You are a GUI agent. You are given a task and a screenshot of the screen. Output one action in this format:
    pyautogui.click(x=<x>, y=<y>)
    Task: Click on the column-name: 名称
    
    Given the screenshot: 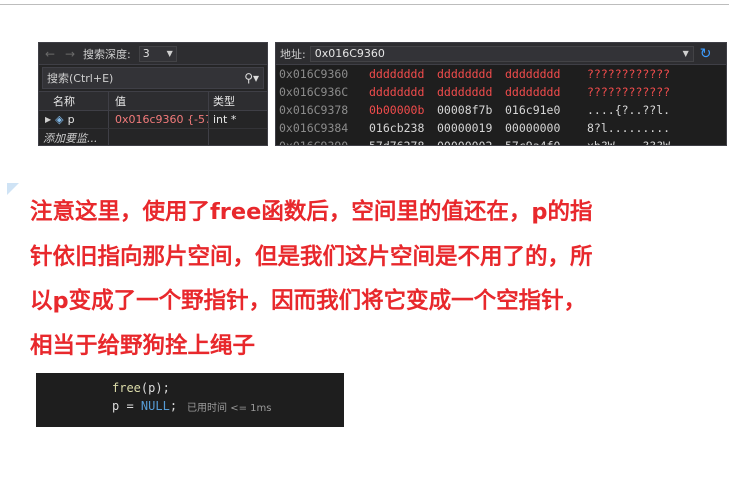 What is the action you would take?
    pyautogui.click(x=74, y=101)
    